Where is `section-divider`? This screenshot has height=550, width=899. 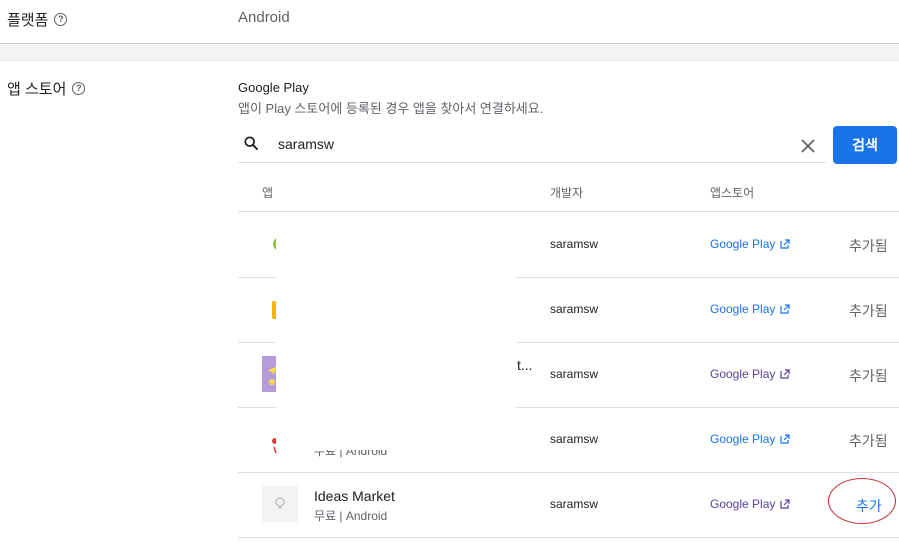
section-divider is located at coordinates (449, 52).